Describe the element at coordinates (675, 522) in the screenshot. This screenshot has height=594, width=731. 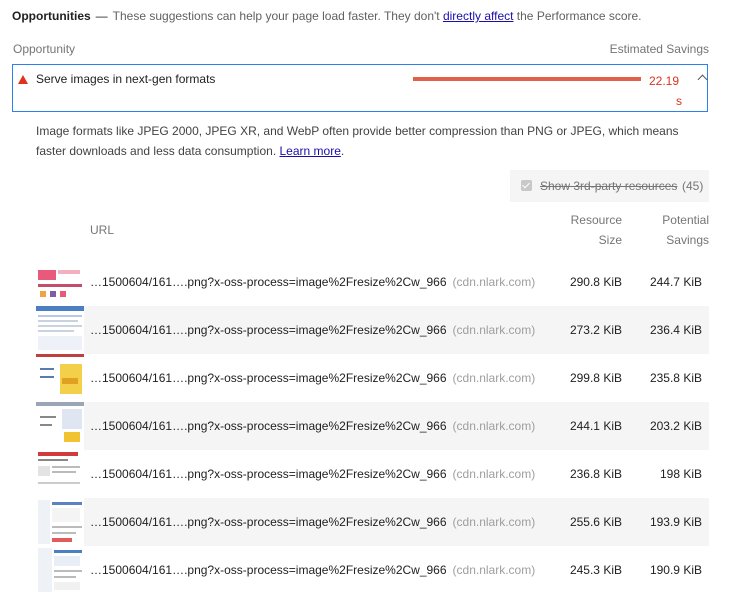
I see `potential-savings: 193.9 KiB` at that location.